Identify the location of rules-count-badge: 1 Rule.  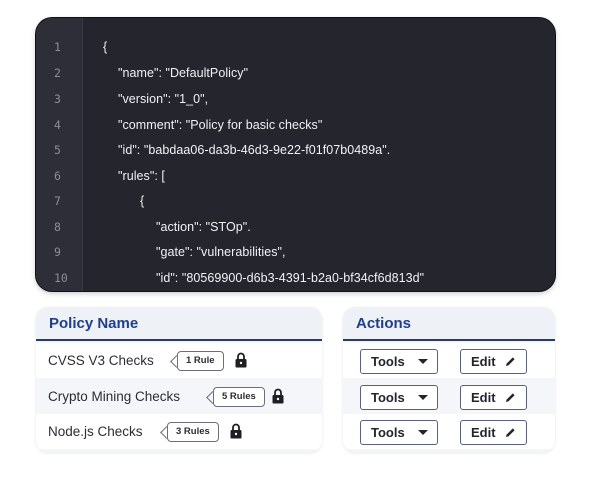
(200, 361).